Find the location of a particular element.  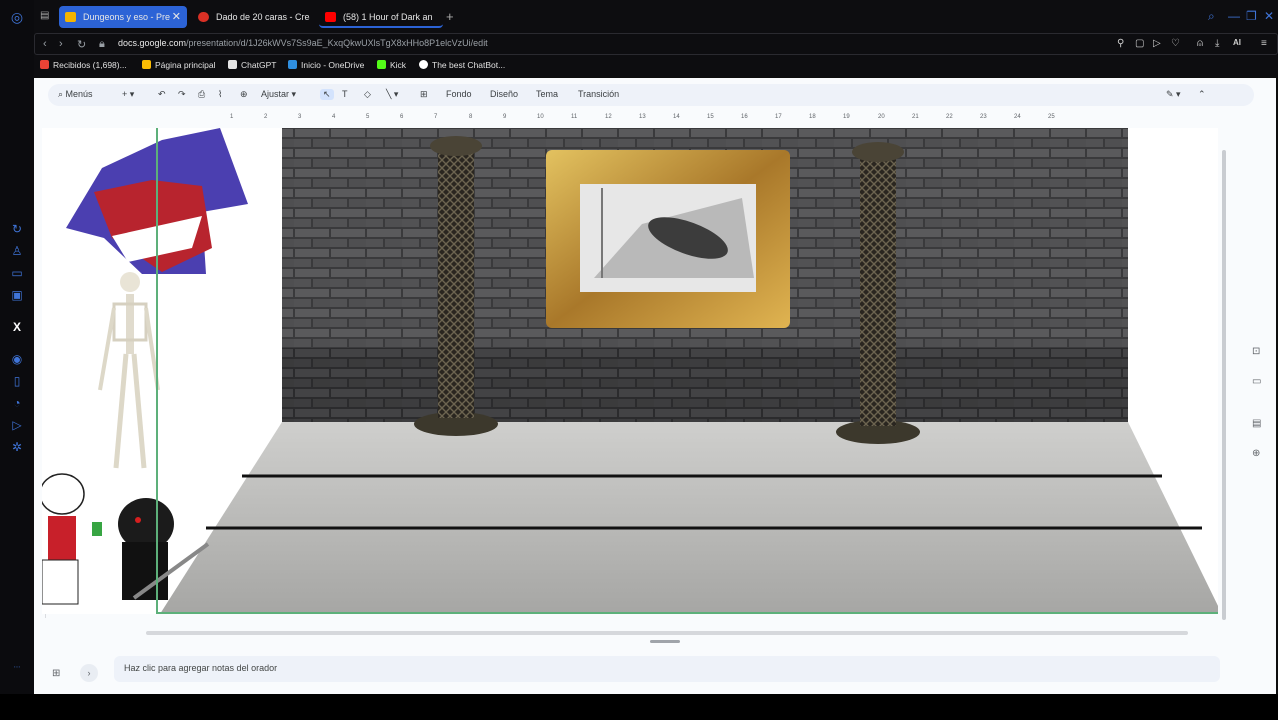

opera-logo-icon: ◎ is located at coordinates (17, 17).